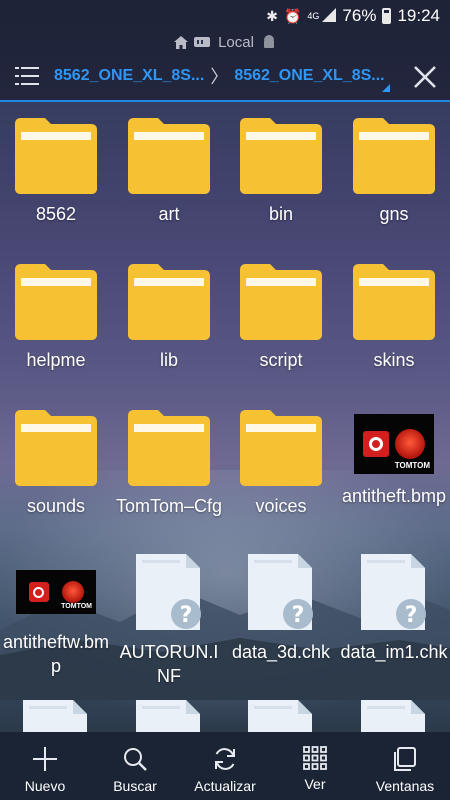 This screenshot has width=450, height=800. What do you see at coordinates (292, 15) in the screenshot?
I see `alarm-icon: ⏰` at bounding box center [292, 15].